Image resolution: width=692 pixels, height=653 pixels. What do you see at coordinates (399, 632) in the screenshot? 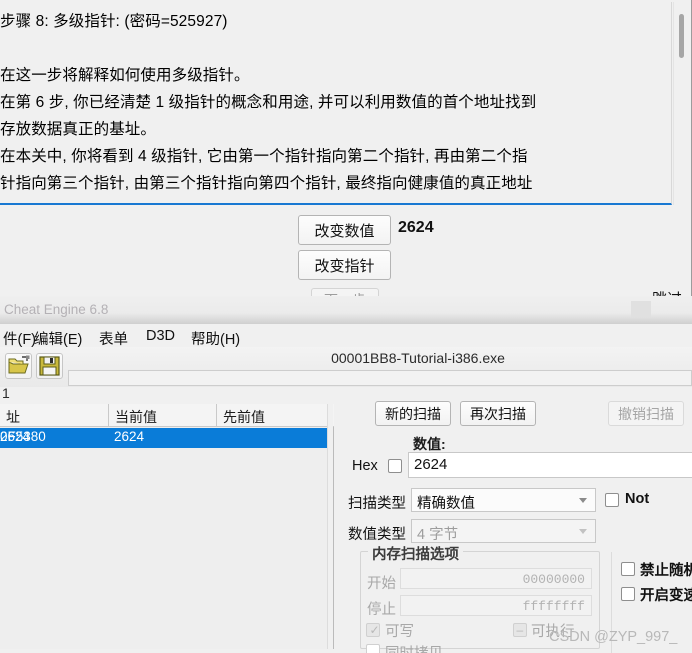
I see `writable-label: 可写` at bounding box center [399, 632].